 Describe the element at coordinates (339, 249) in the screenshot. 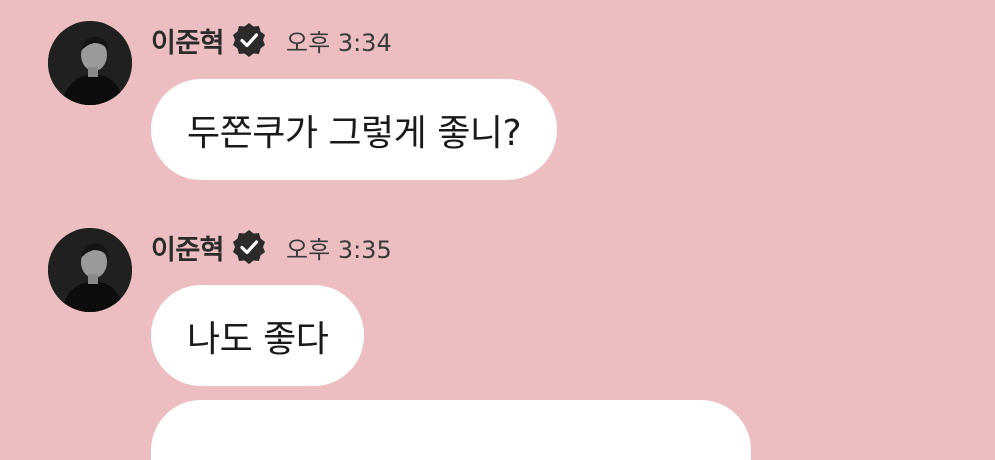

I see `timestamp: 오후 3:35` at that location.